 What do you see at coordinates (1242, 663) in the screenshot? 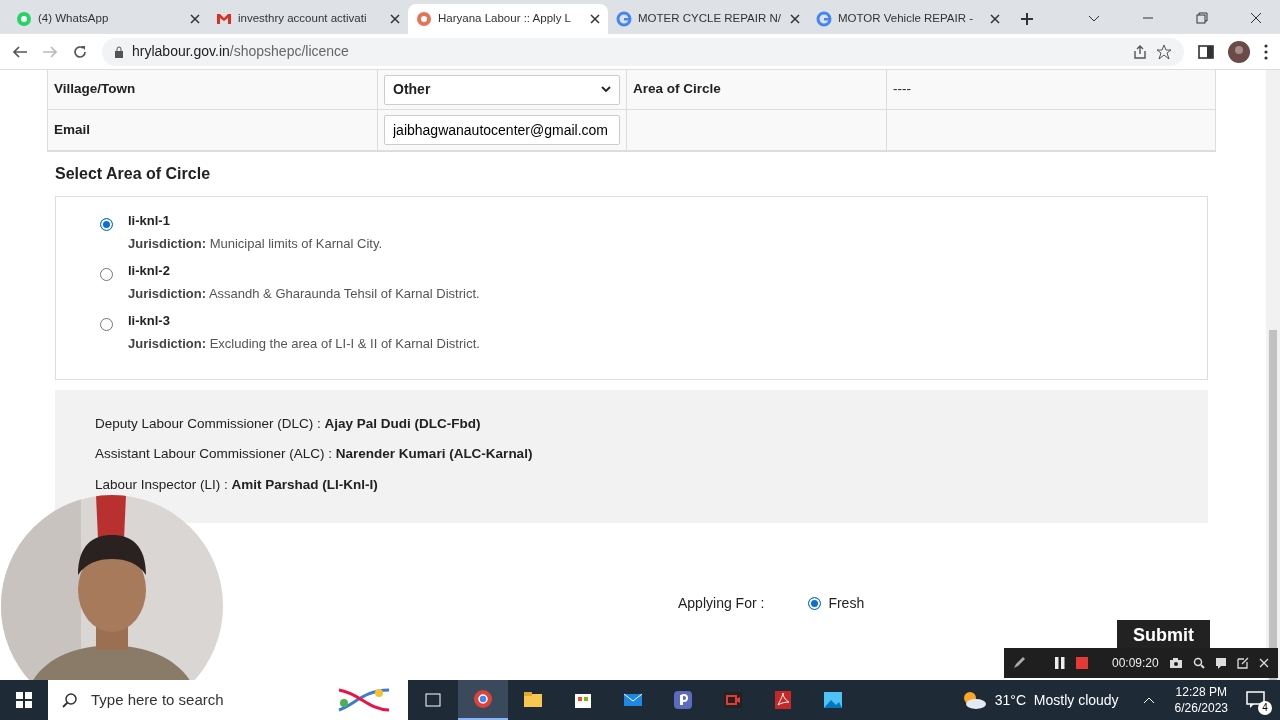
I see `export-icon` at bounding box center [1242, 663].